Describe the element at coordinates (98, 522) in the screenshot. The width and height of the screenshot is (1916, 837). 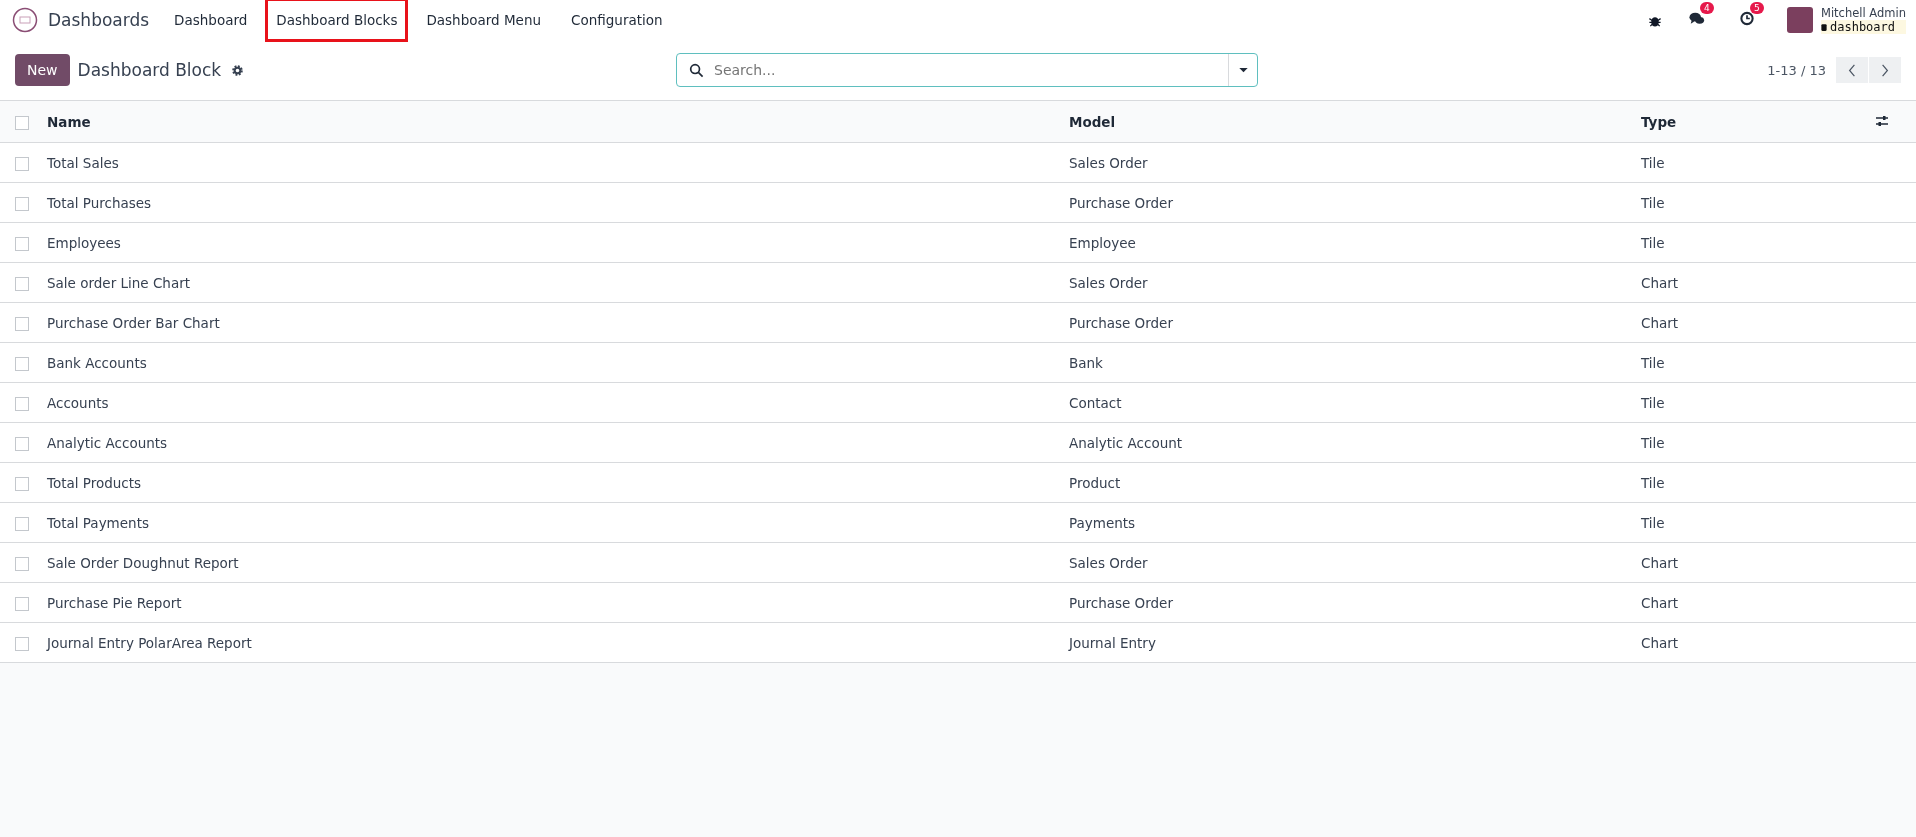
I see `table-cell: Total Payments` at that location.